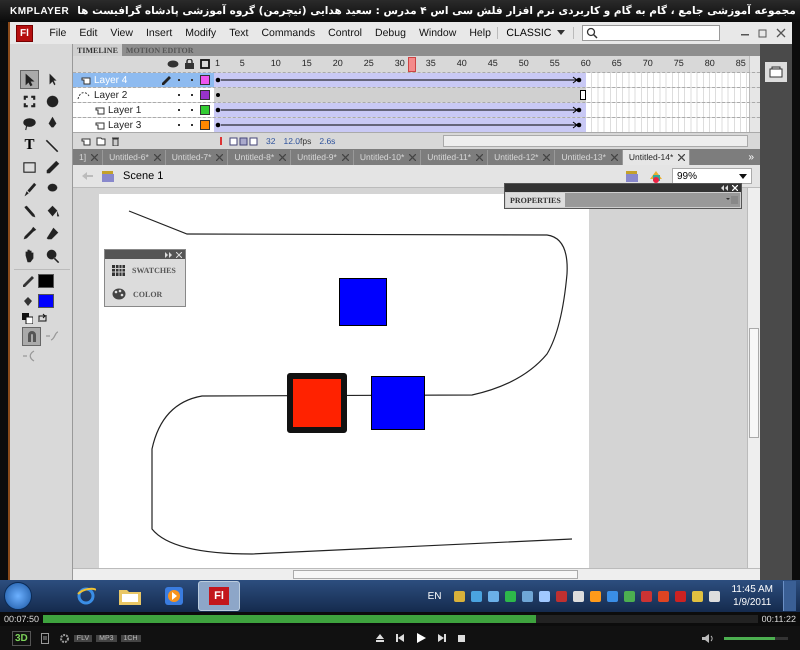 The image size is (800, 650). What do you see at coordinates (380, 638) in the screenshot?
I see `eject-icon` at bounding box center [380, 638].